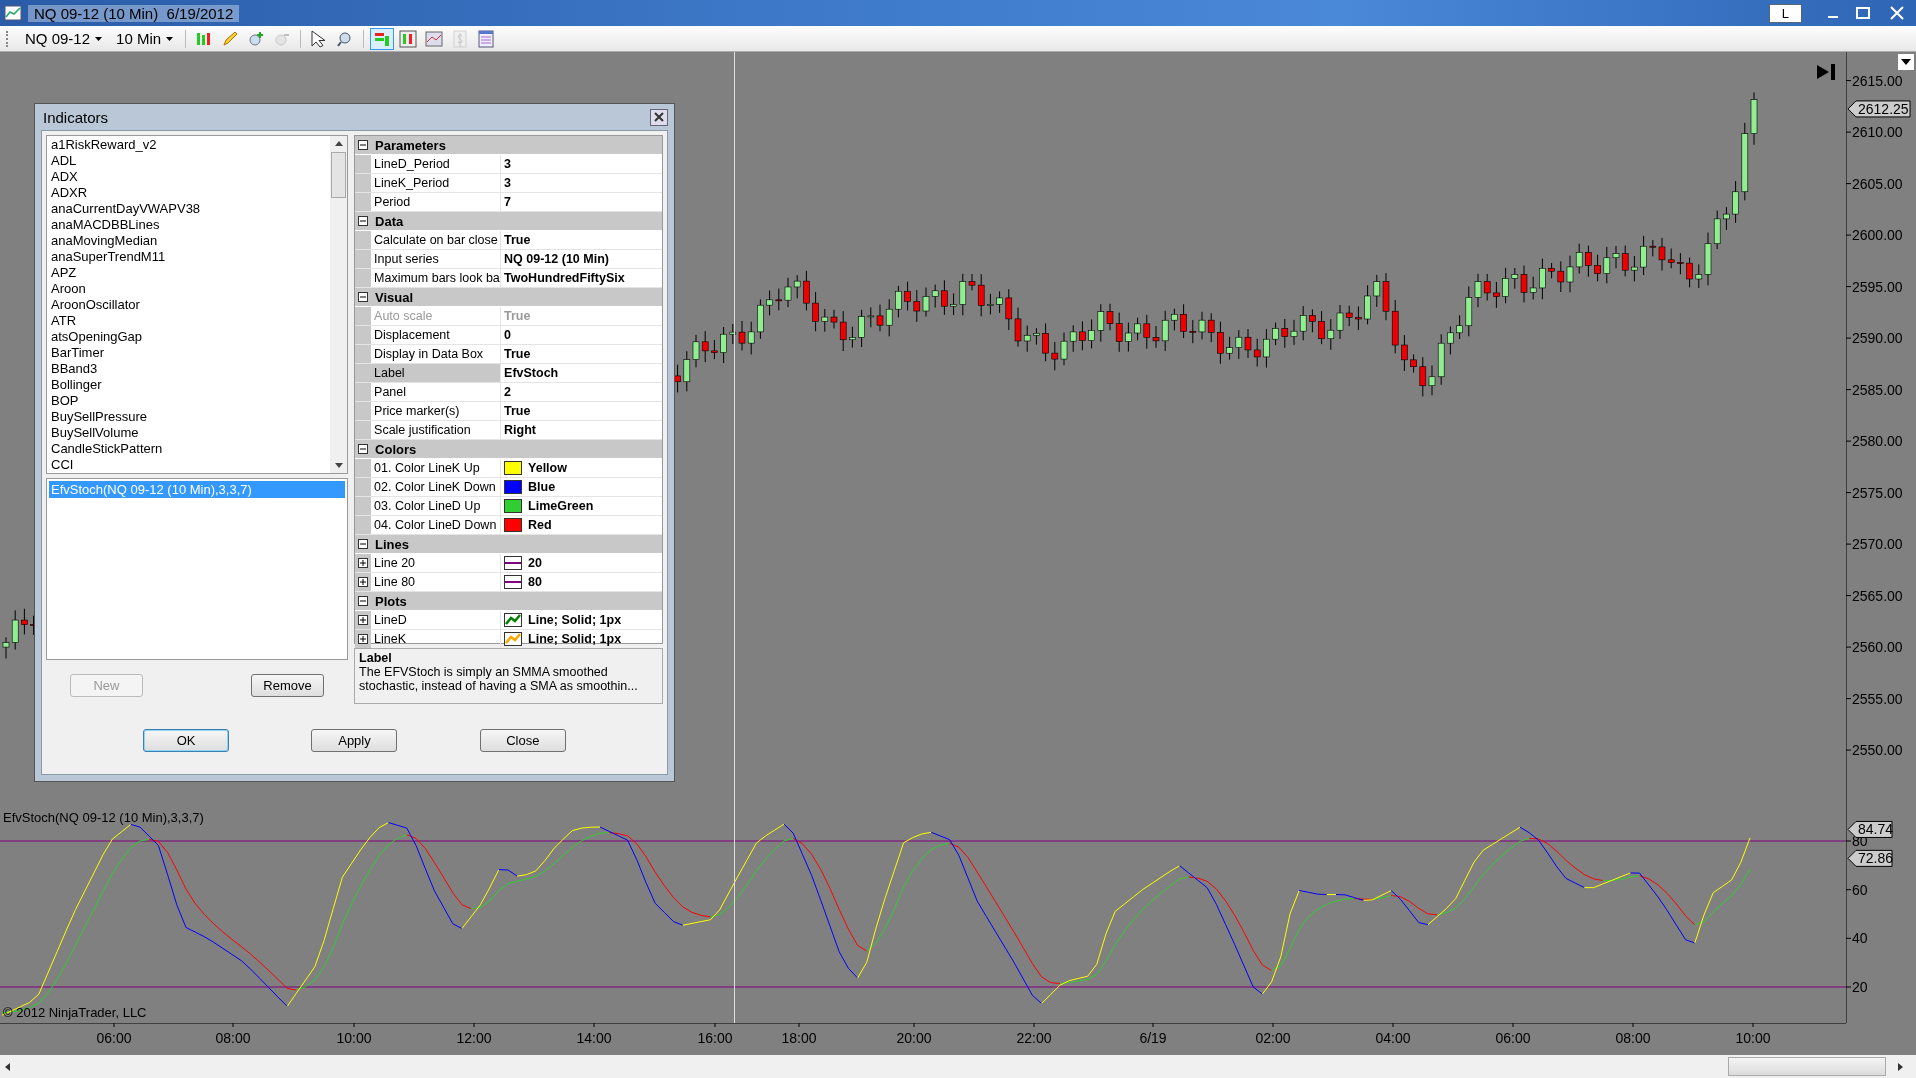  I want to click on property-category: Parameters, so click(508, 145).